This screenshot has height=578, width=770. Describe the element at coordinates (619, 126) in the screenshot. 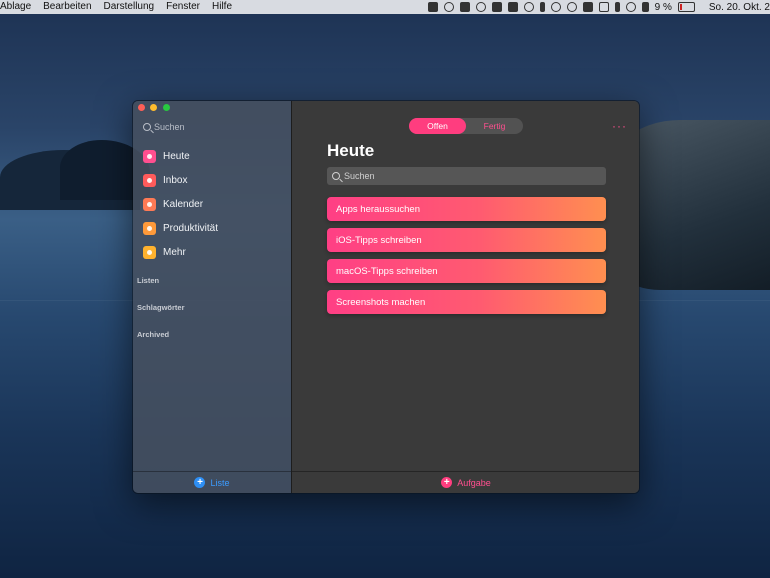

I see `more-options-button: ···` at that location.